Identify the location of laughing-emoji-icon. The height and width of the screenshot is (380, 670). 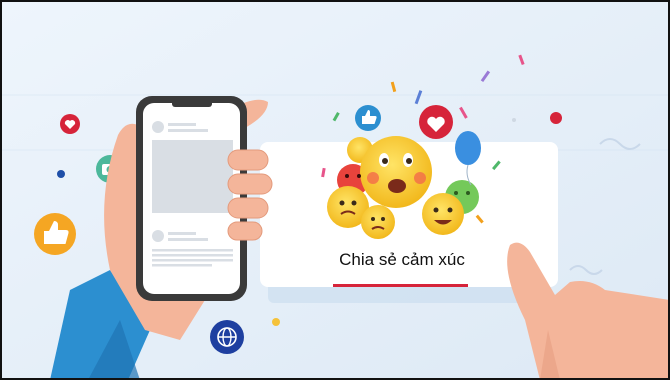
(443, 214).